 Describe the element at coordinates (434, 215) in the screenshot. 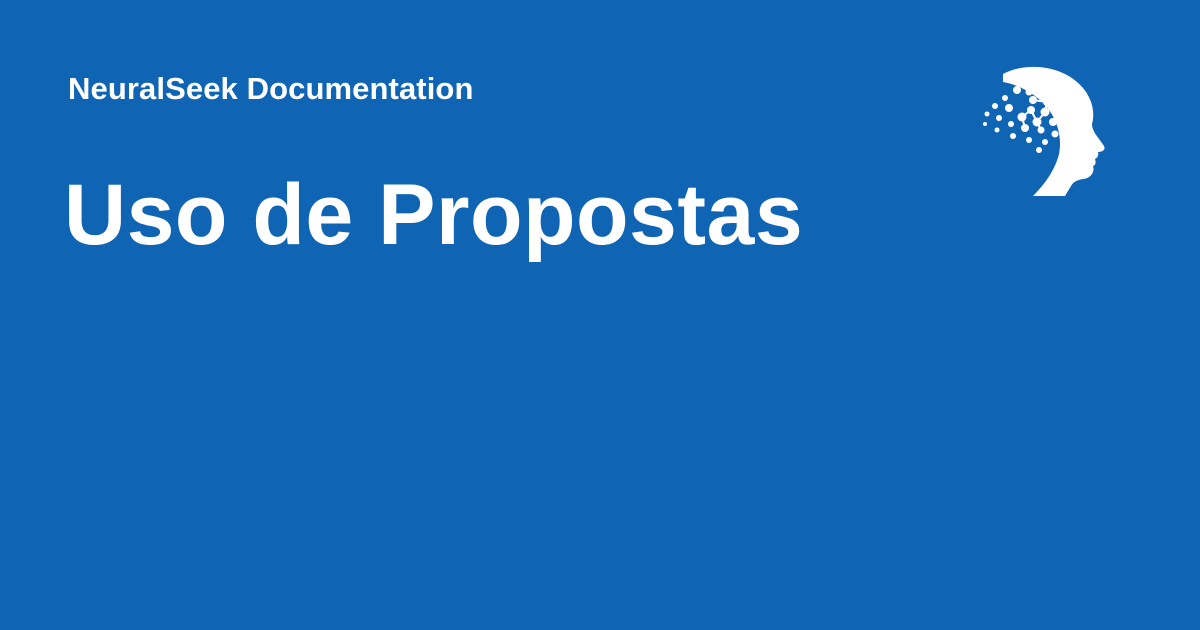

I see `page-title: Uso de Propostas` at that location.